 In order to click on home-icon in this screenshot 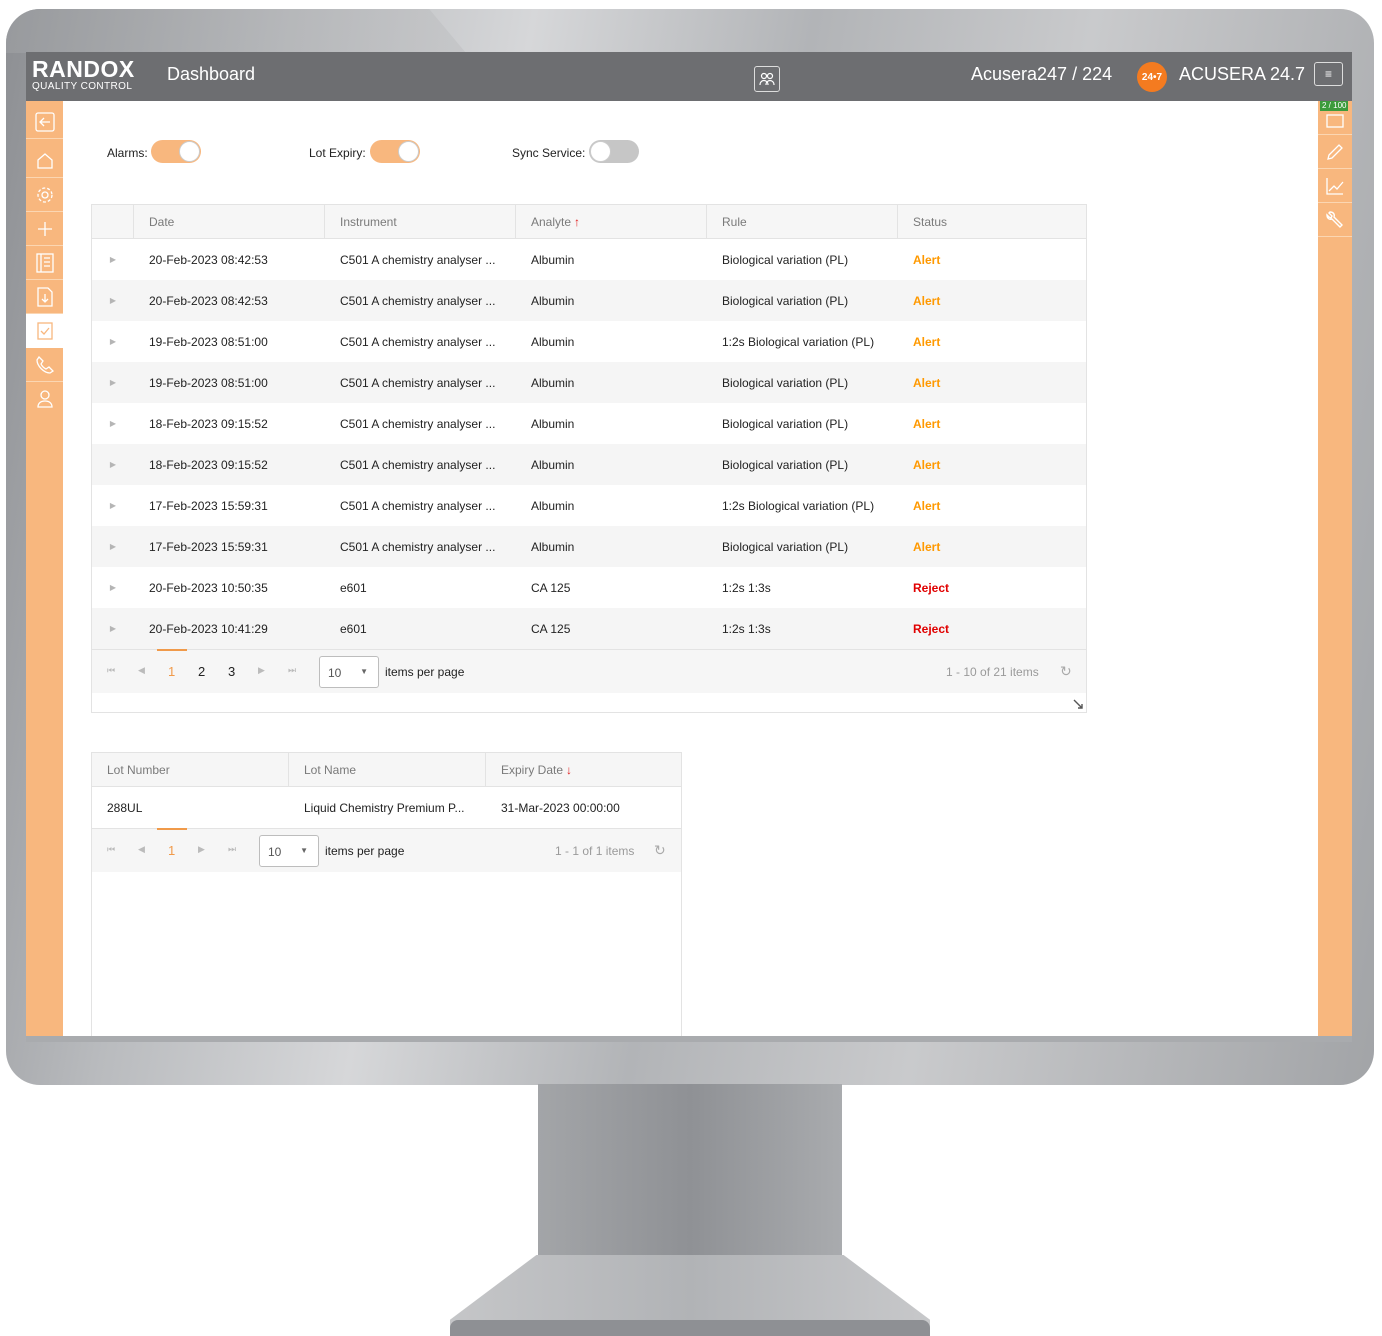, I will do `click(44, 160)`.